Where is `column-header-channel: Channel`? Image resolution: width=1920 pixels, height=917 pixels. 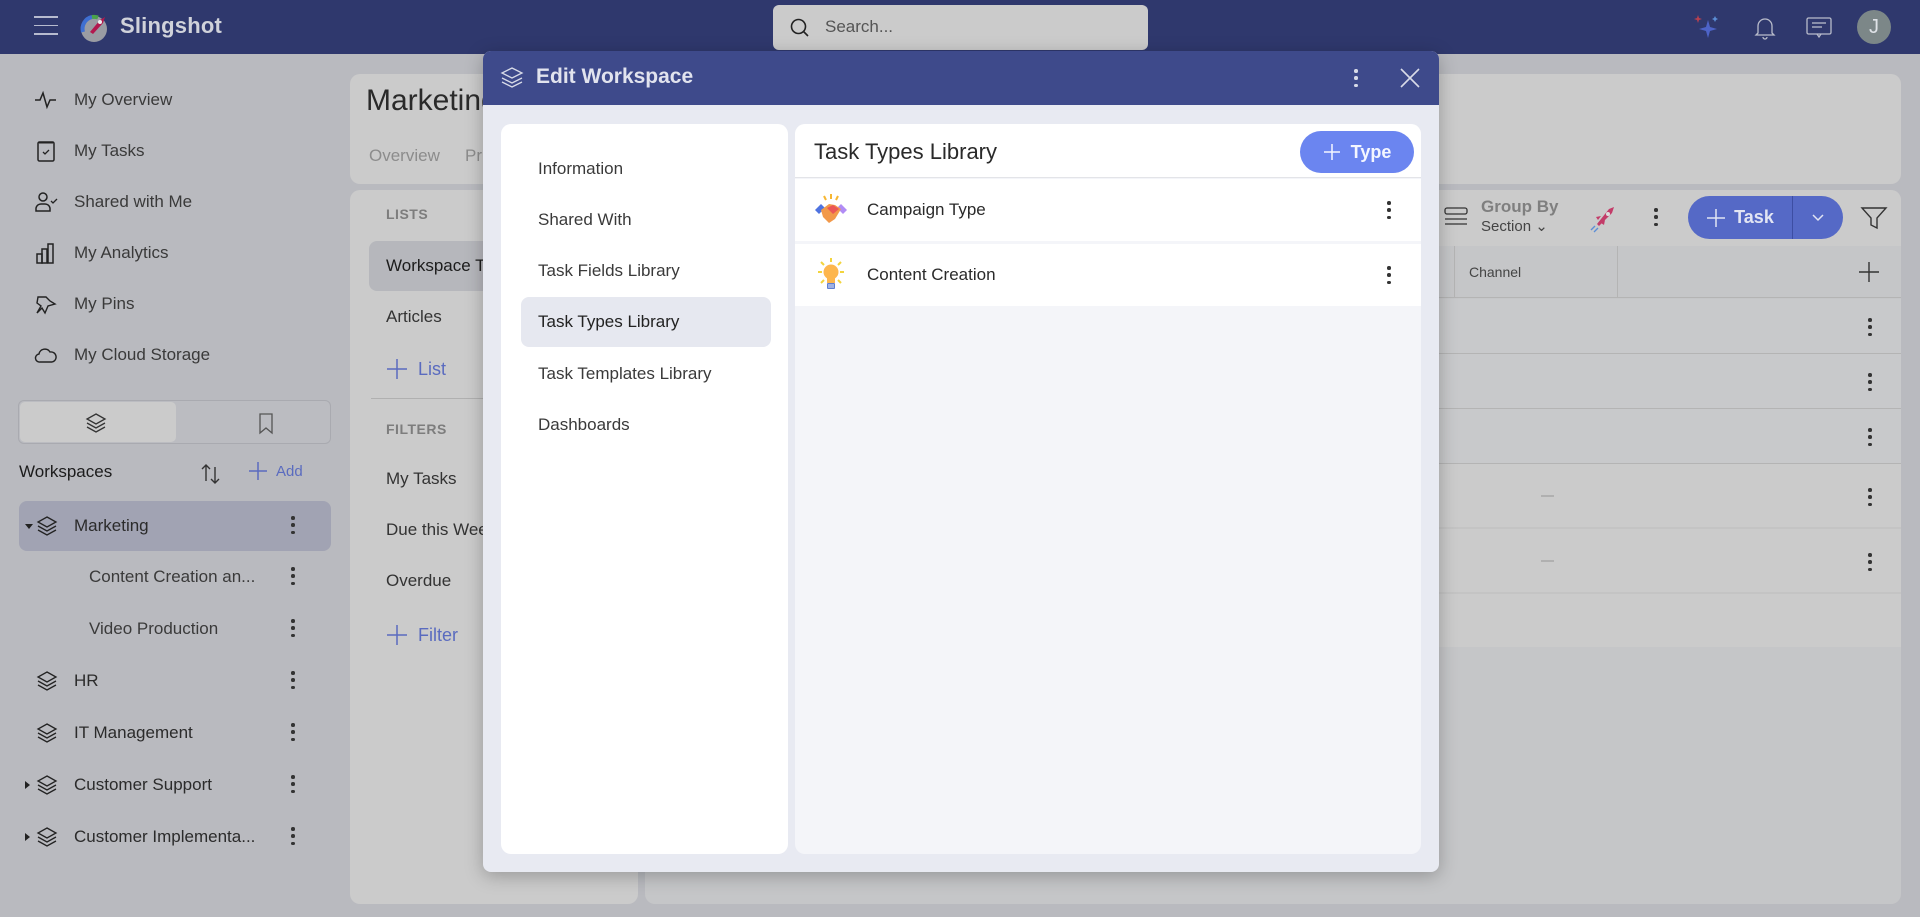
column-header-channel: Channel is located at coordinates (1495, 272).